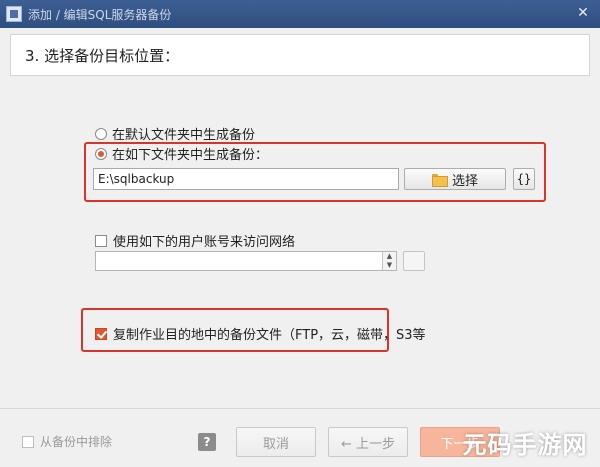  I want to click on network-account-label: 使用如下的用户账号来访问网络, so click(204, 242).